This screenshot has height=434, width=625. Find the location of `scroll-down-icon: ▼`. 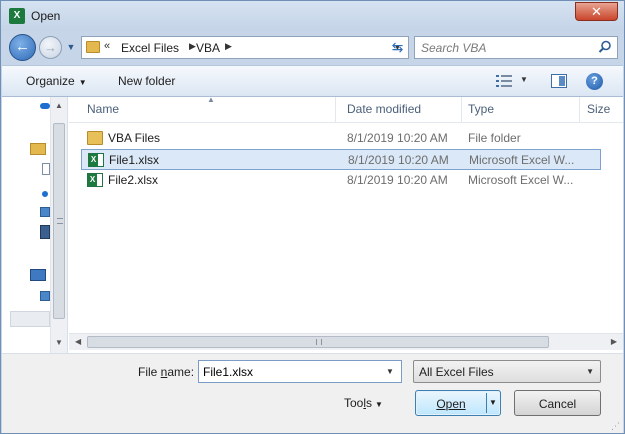

scroll-down-icon: ▼ is located at coordinates (59, 342).